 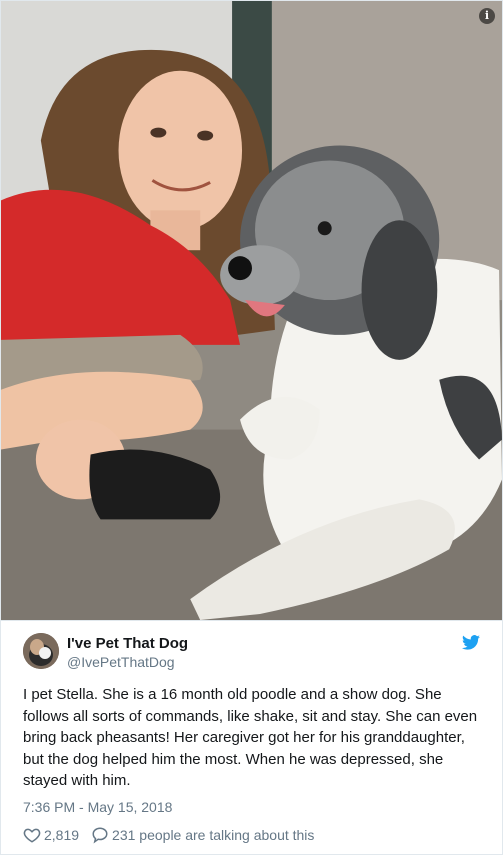 I want to click on tweet-timestamp: 7:36 PM - May 15, 2018, so click(x=97, y=807).